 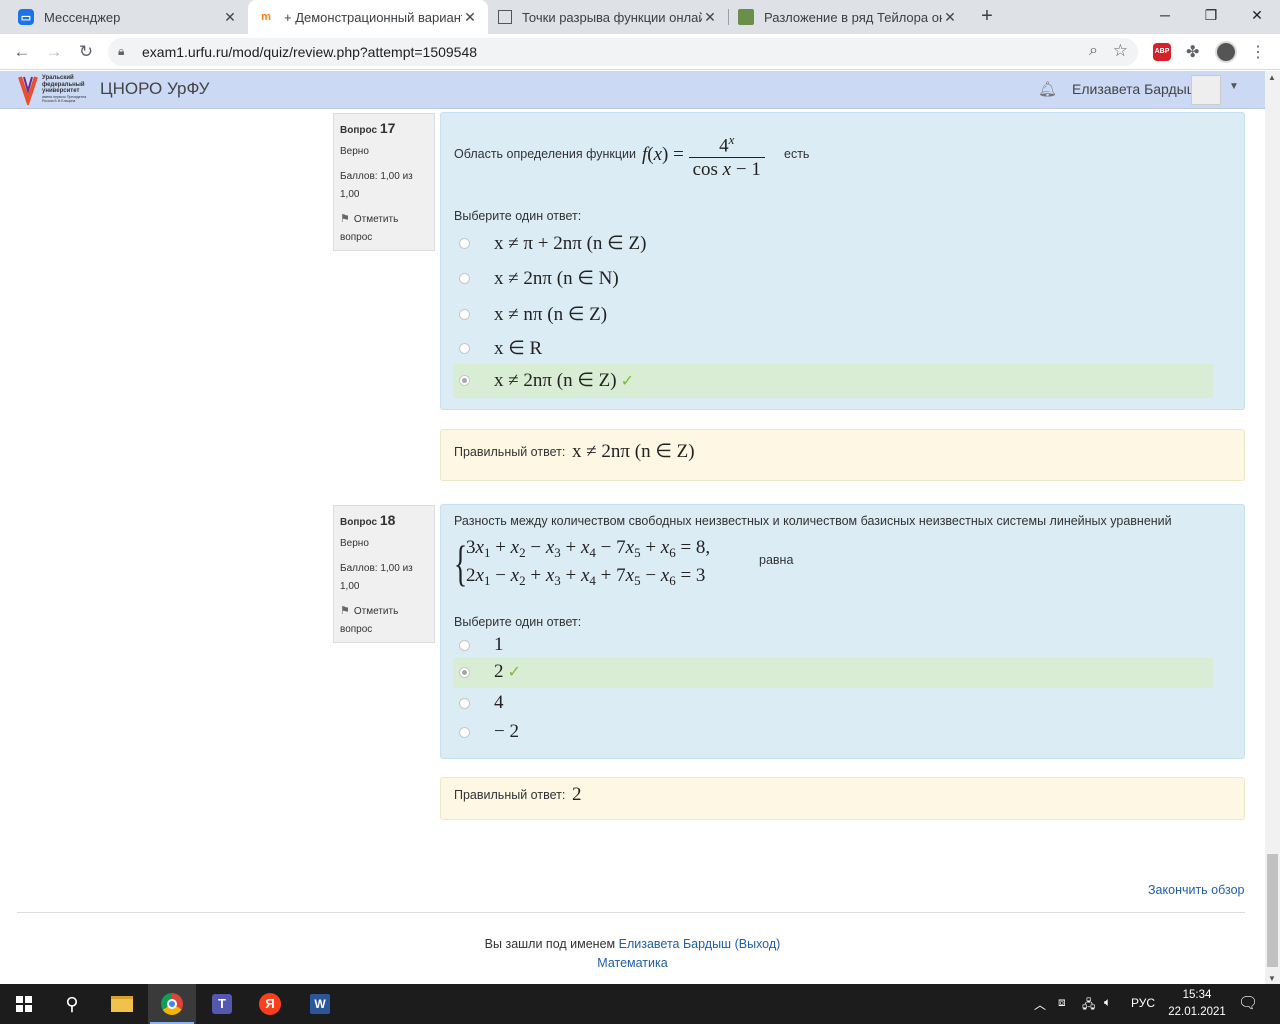 I want to click on equation-1: 3x1 + x2 − x3 + x4 − 7x5 + x6 = 8,, so click(x=588, y=548).